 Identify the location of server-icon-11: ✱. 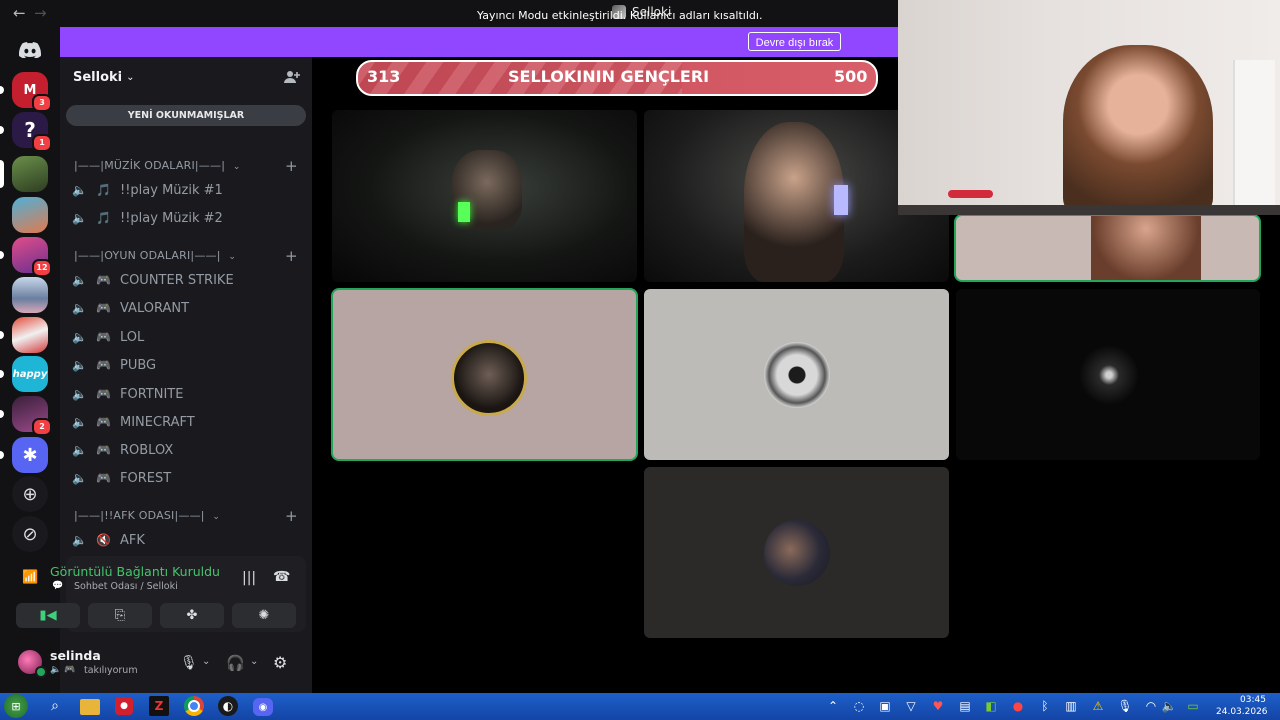
(24, 455).